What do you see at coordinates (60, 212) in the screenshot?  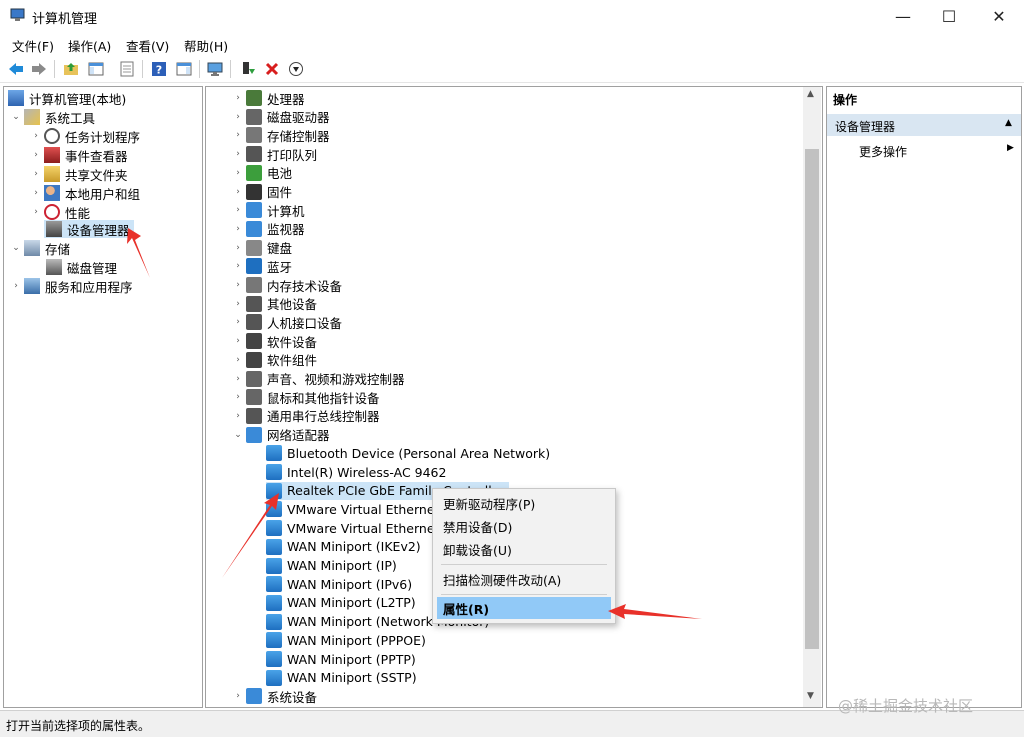 I see `tree-item-performance: › 性能` at bounding box center [60, 212].